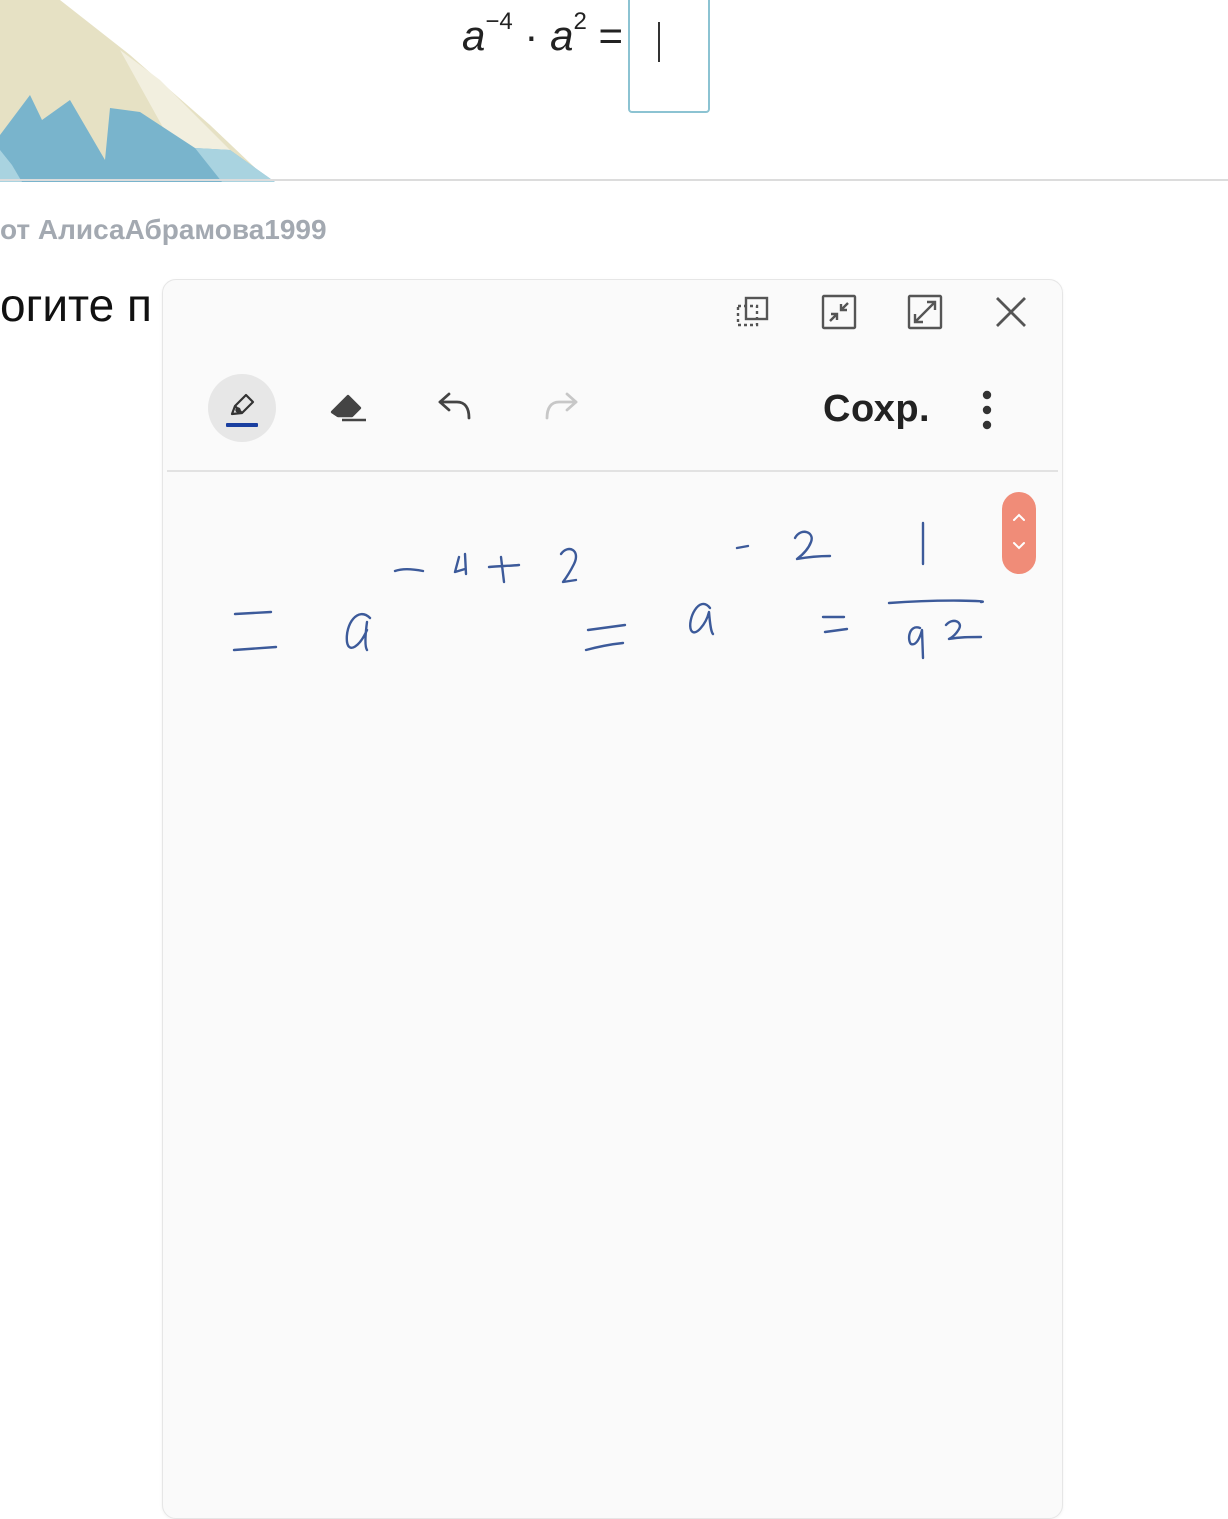 This screenshot has width=1228, height=1519. I want to click on task-image: a−4 · a2 =, so click(614, 91).